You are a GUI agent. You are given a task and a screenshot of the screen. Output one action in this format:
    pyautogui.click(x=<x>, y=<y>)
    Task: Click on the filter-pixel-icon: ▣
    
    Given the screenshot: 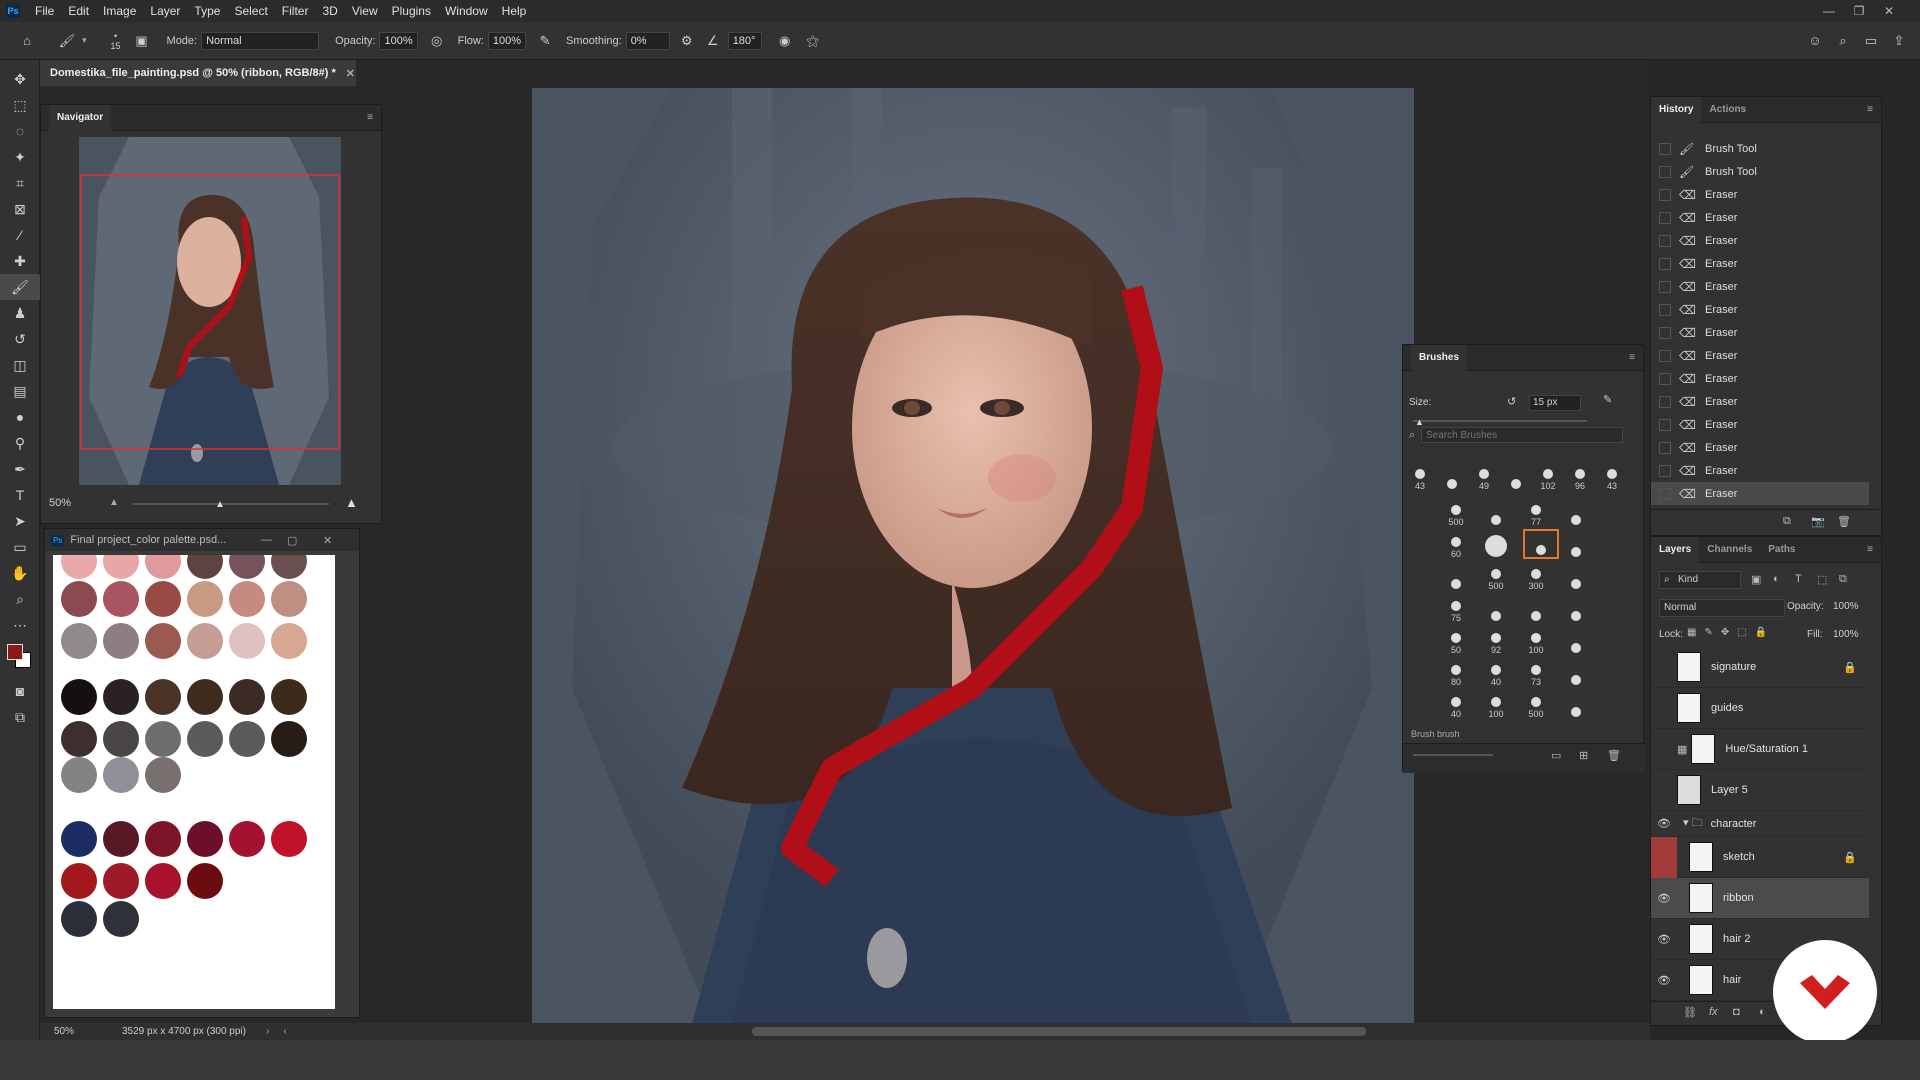 What is the action you would take?
    pyautogui.click(x=1756, y=579)
    